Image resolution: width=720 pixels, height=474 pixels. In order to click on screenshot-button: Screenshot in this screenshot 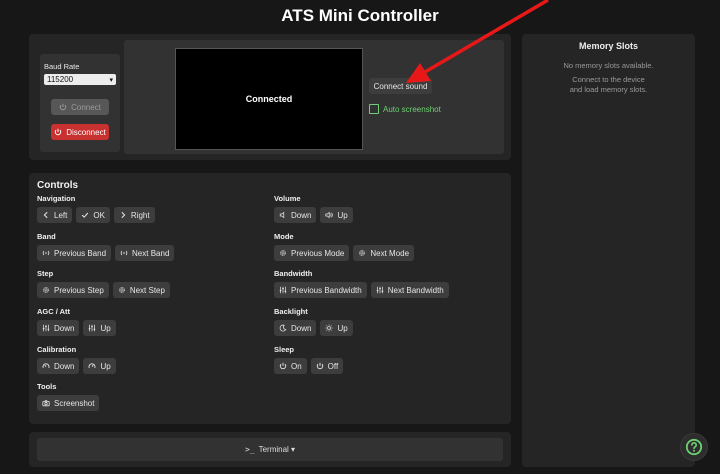, I will do `click(68, 403)`.